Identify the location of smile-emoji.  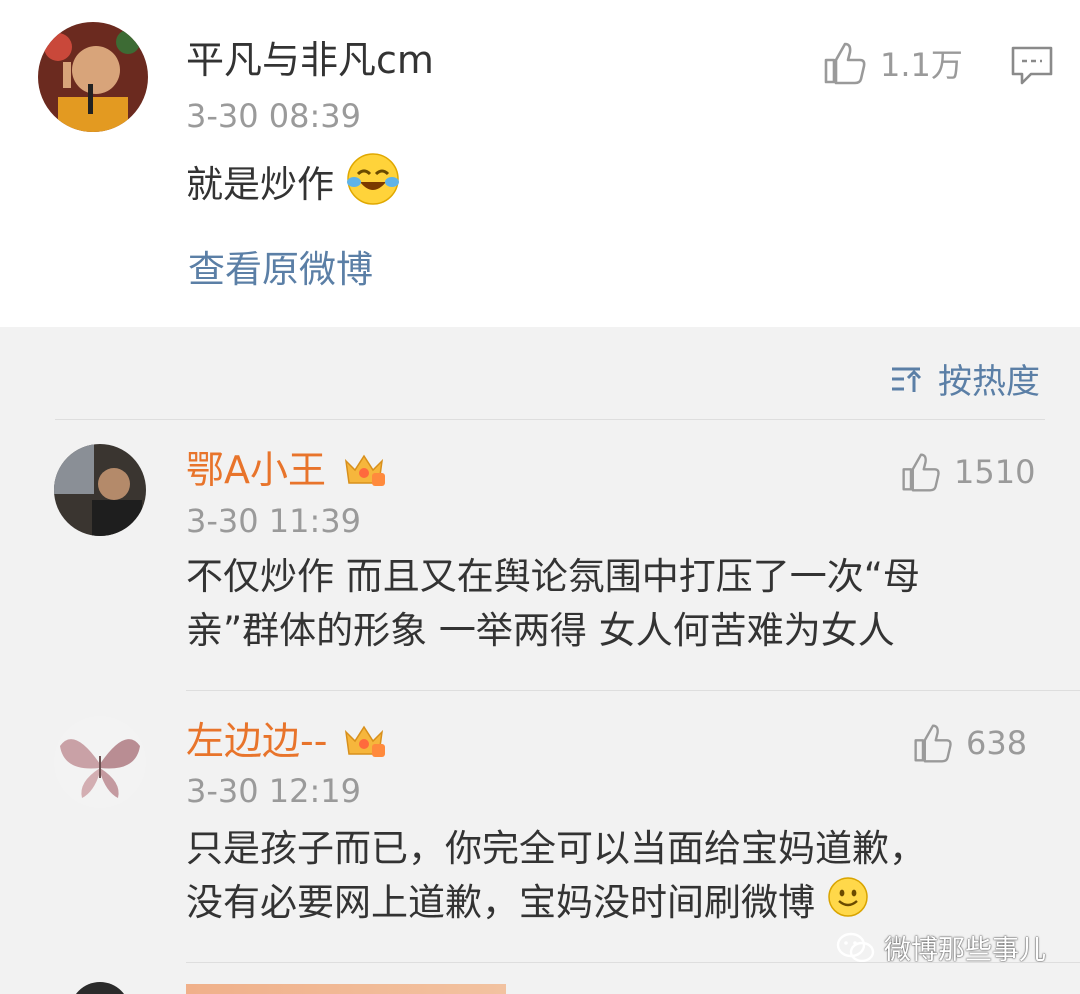
(848, 904).